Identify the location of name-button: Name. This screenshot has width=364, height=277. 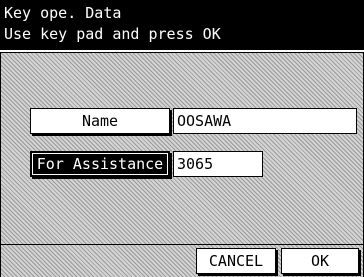
(100, 121).